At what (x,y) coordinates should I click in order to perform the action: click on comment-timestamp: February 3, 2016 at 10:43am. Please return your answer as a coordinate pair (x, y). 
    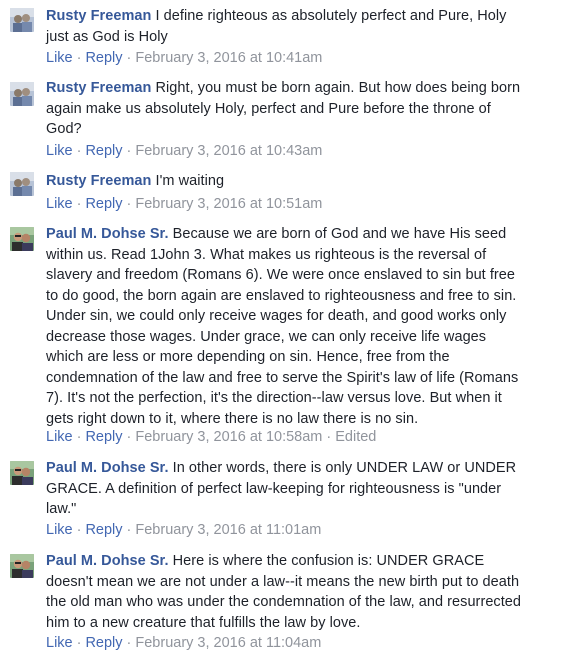
    Looking at the image, I should click on (228, 151).